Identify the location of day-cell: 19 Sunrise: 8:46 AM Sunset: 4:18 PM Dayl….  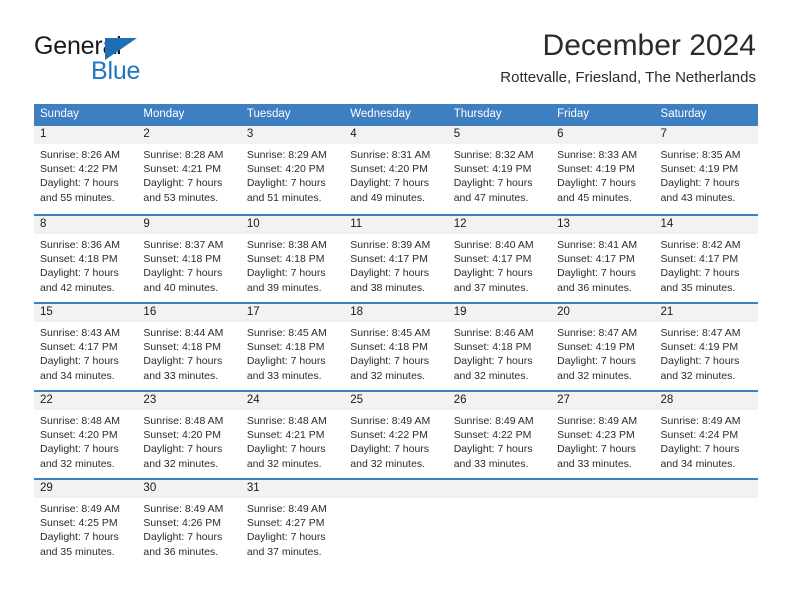
(499, 347).